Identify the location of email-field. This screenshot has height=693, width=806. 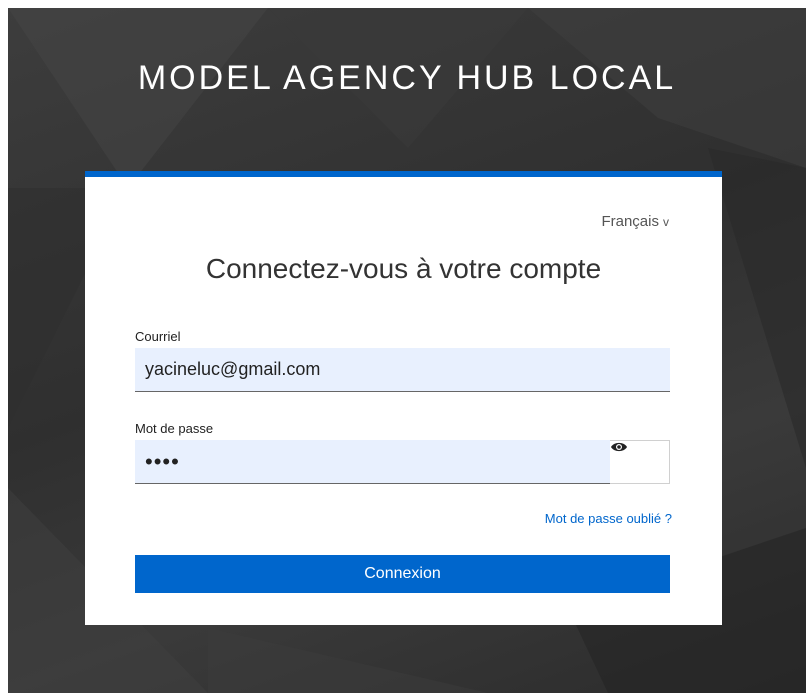
(402, 370).